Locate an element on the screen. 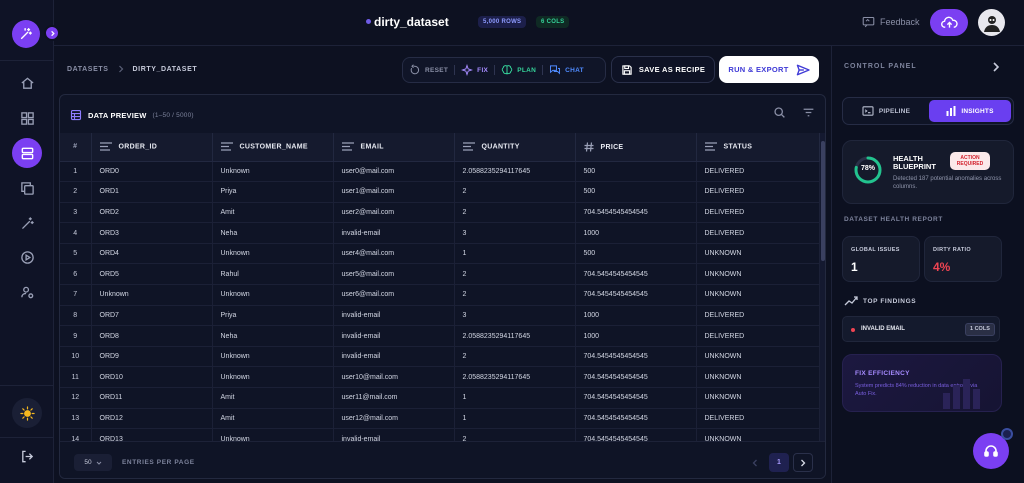  plan-button: PLAN is located at coordinates (518, 70).